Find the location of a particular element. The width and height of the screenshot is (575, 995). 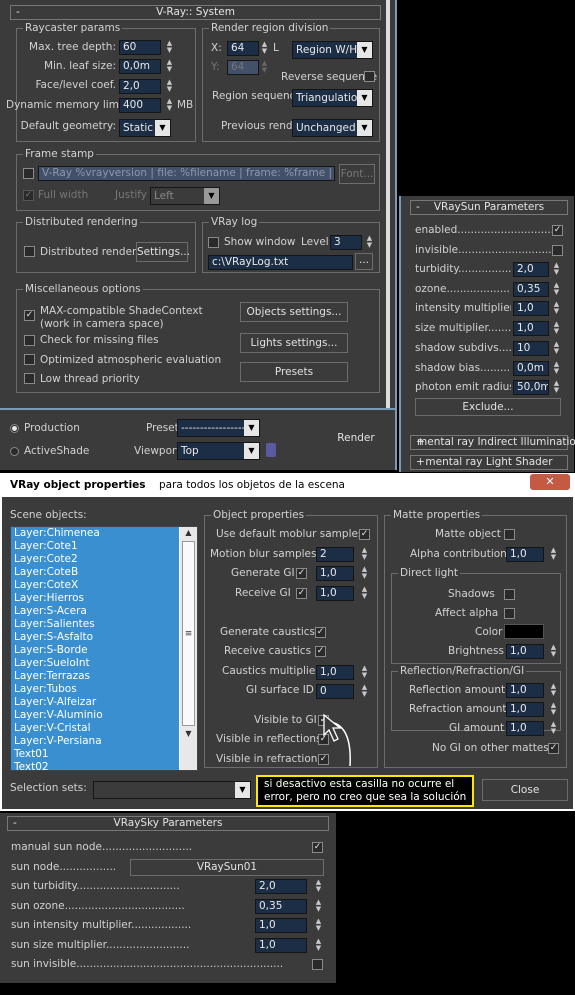

generate-gi-checkbox: ✓ is located at coordinates (301, 573).